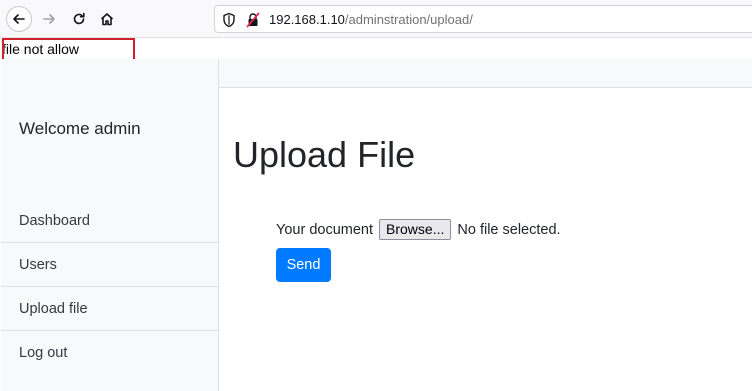 The image size is (752, 391). Describe the element at coordinates (483, 19) in the screenshot. I see `address-bar: 192.168.1.10/adminstration/upload/` at that location.